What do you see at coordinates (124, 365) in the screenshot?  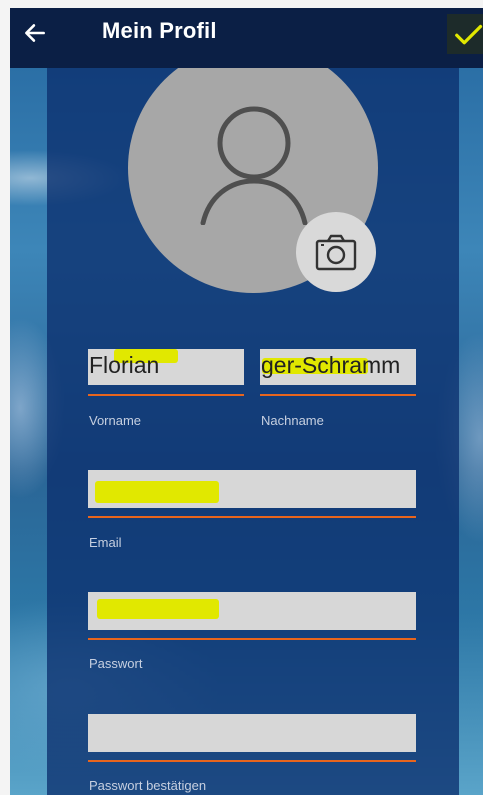 I see `first-name-value: Florian` at bounding box center [124, 365].